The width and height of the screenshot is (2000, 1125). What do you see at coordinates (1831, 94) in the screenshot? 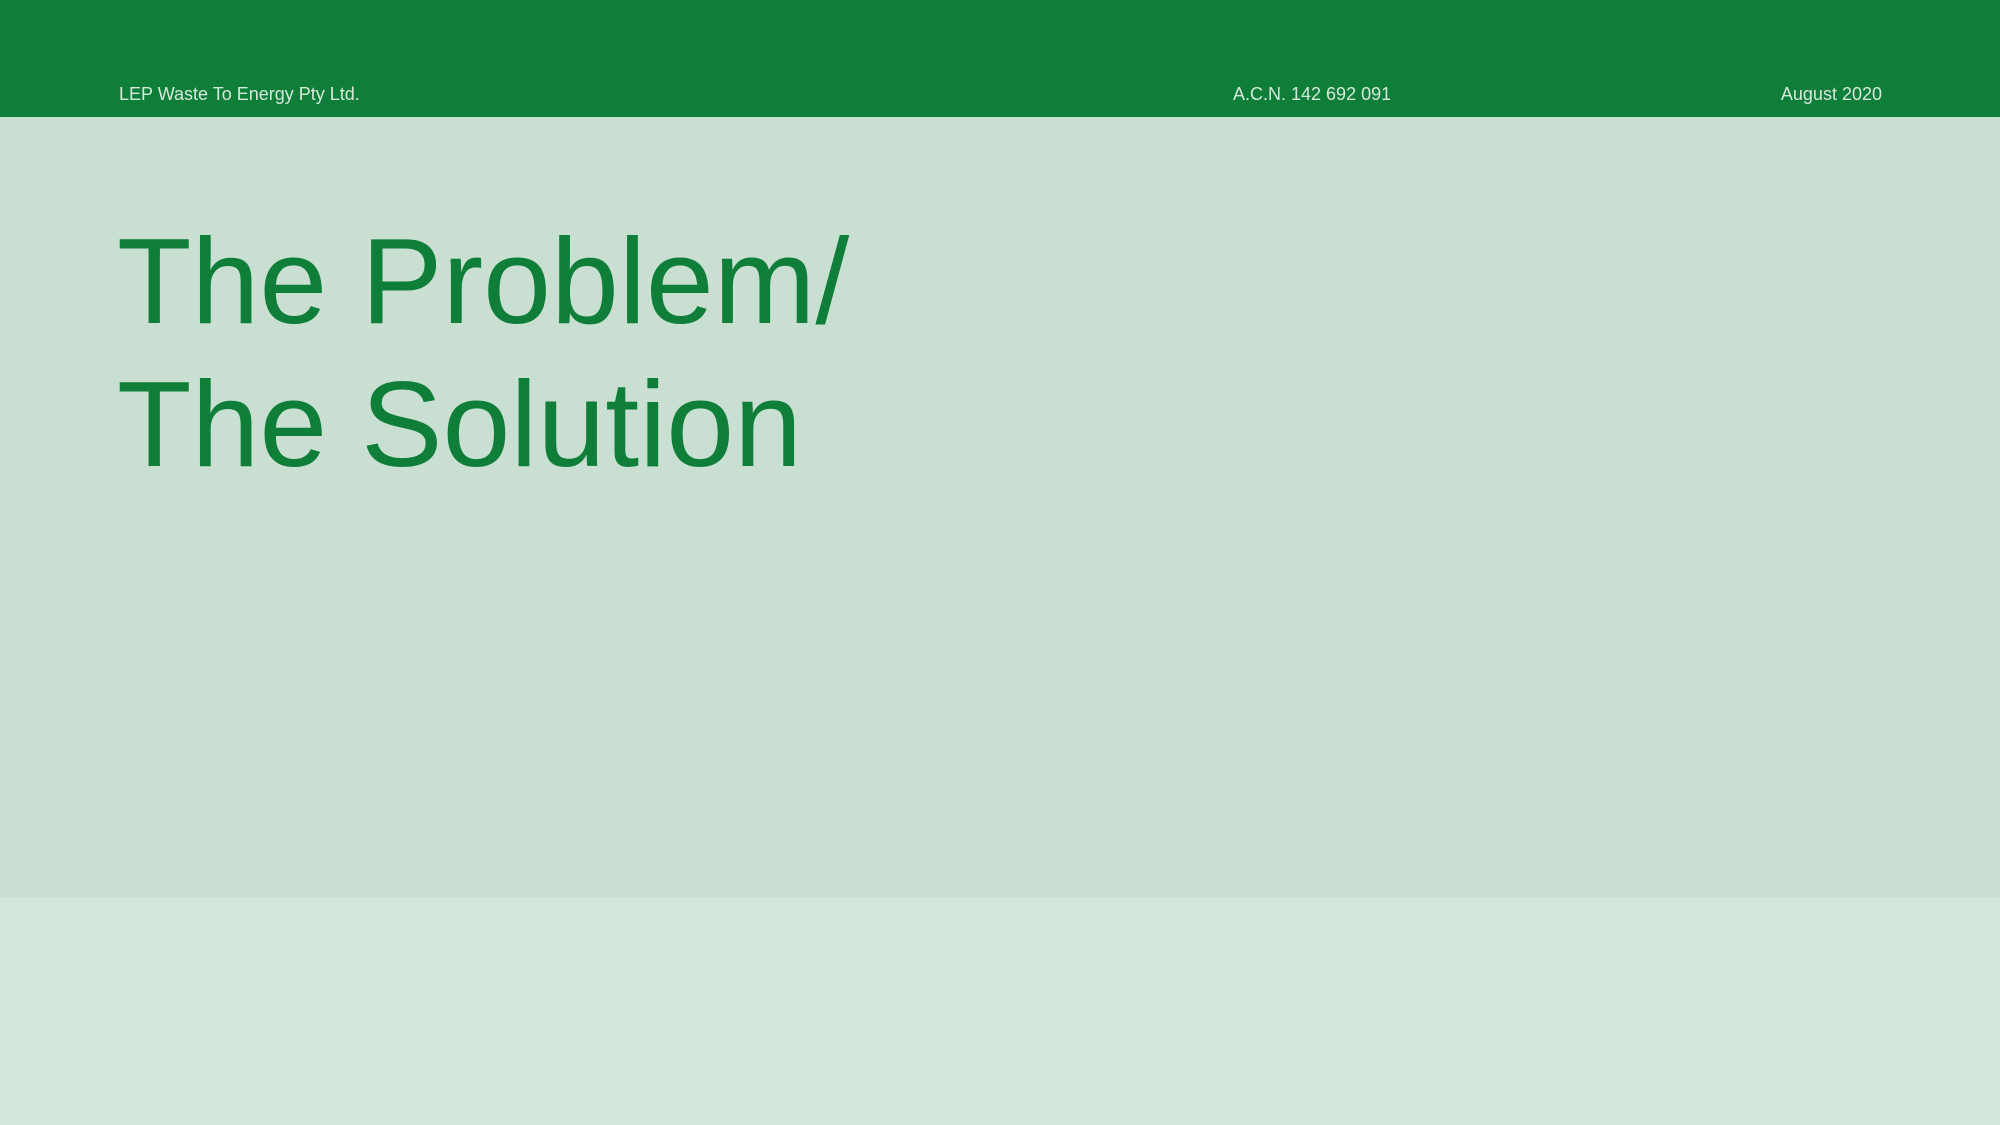
I see `document-date: August 2020` at bounding box center [1831, 94].